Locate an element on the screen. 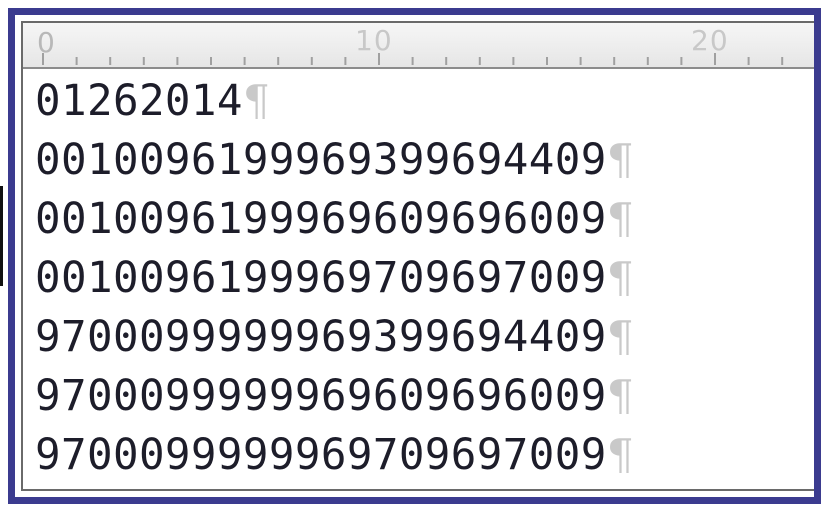  document-line: 9700099999969609696009¶ is located at coordinates (424, 396).